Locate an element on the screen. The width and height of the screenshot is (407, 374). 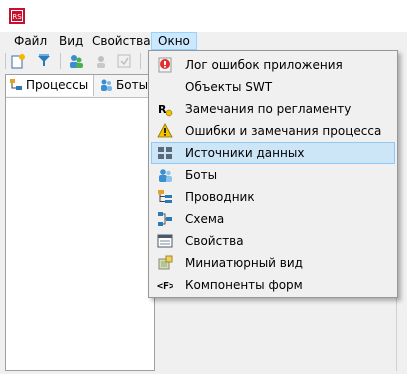
tab-bots-label: Боты is located at coordinates (132, 85).